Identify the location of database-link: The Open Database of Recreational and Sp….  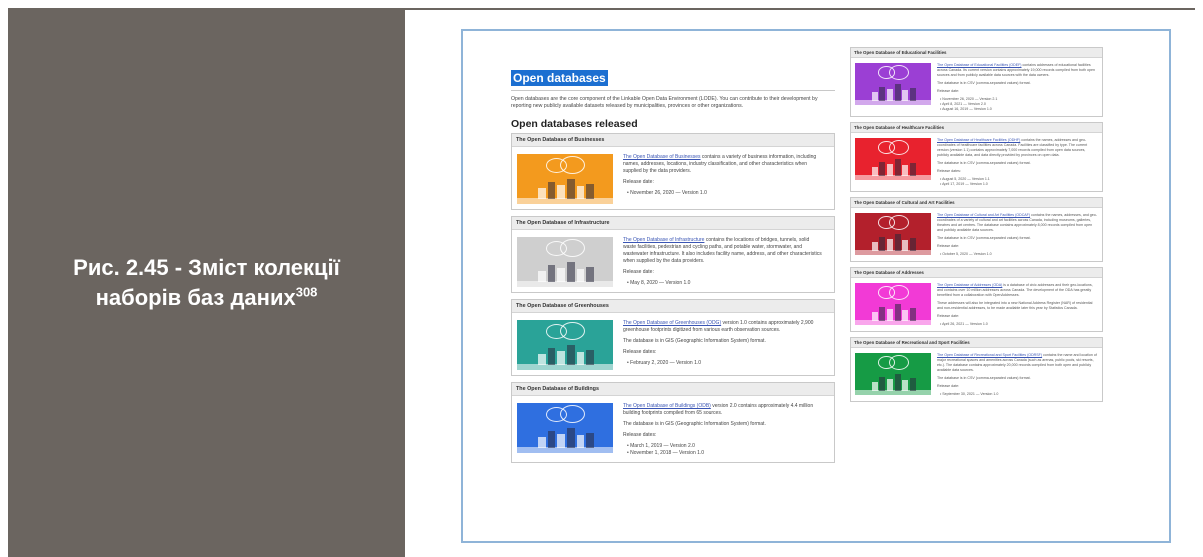
(989, 355).